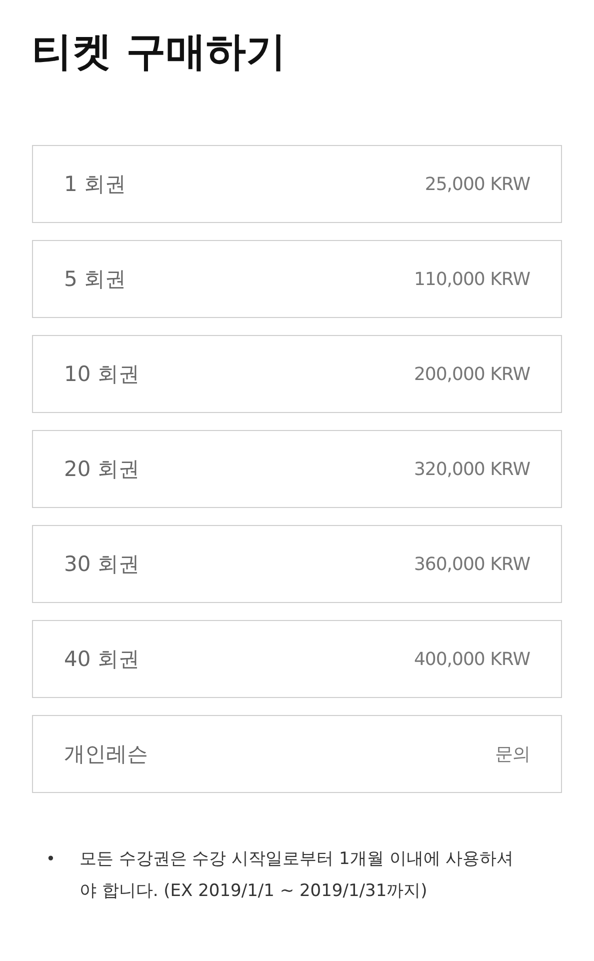 The width and height of the screenshot is (594, 961). What do you see at coordinates (159, 52) in the screenshot?
I see `page-title: 티켓 구매하기` at bounding box center [159, 52].